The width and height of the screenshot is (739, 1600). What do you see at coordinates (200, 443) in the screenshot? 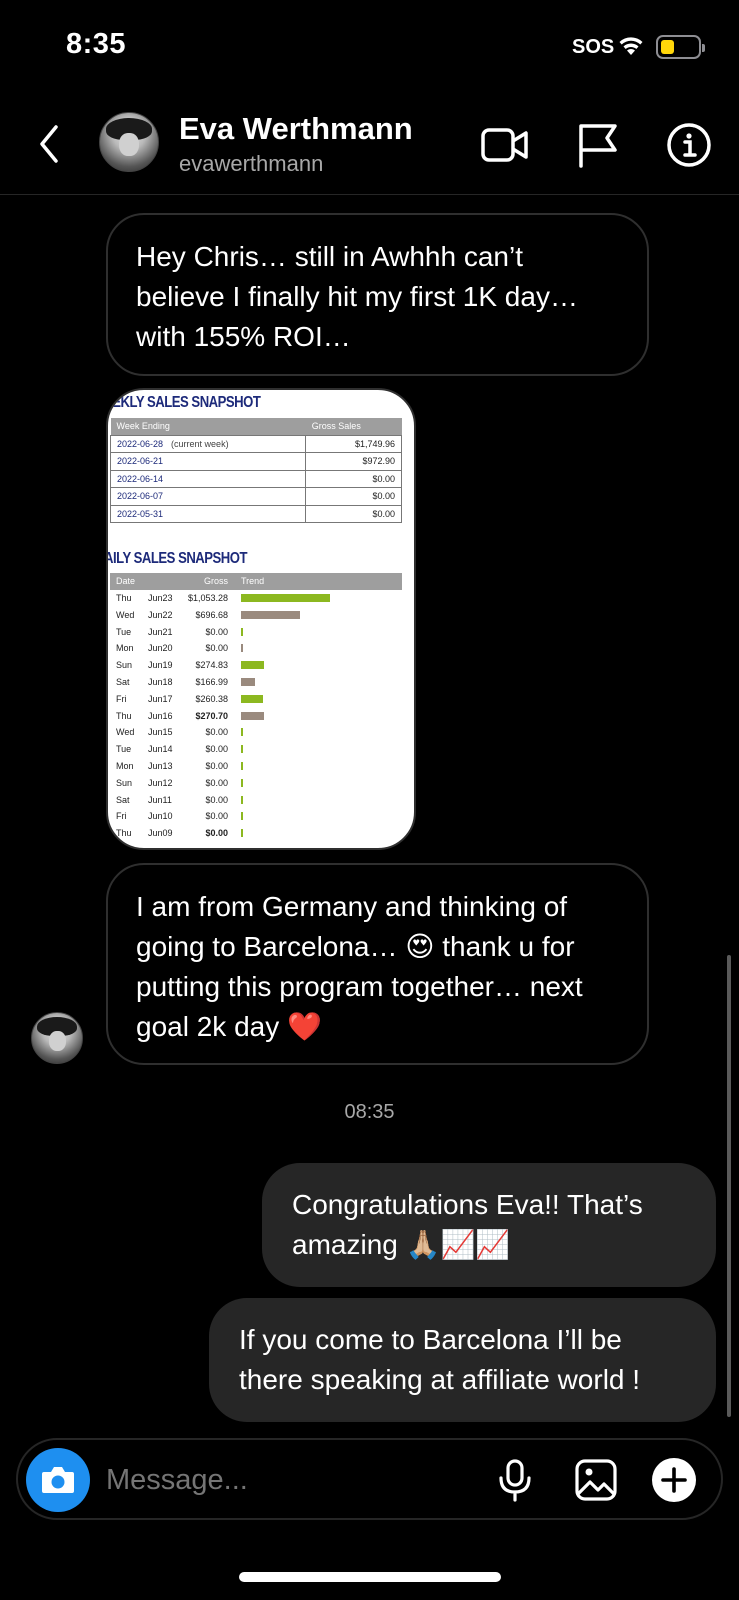
I see `week-note: (current week)` at bounding box center [200, 443].